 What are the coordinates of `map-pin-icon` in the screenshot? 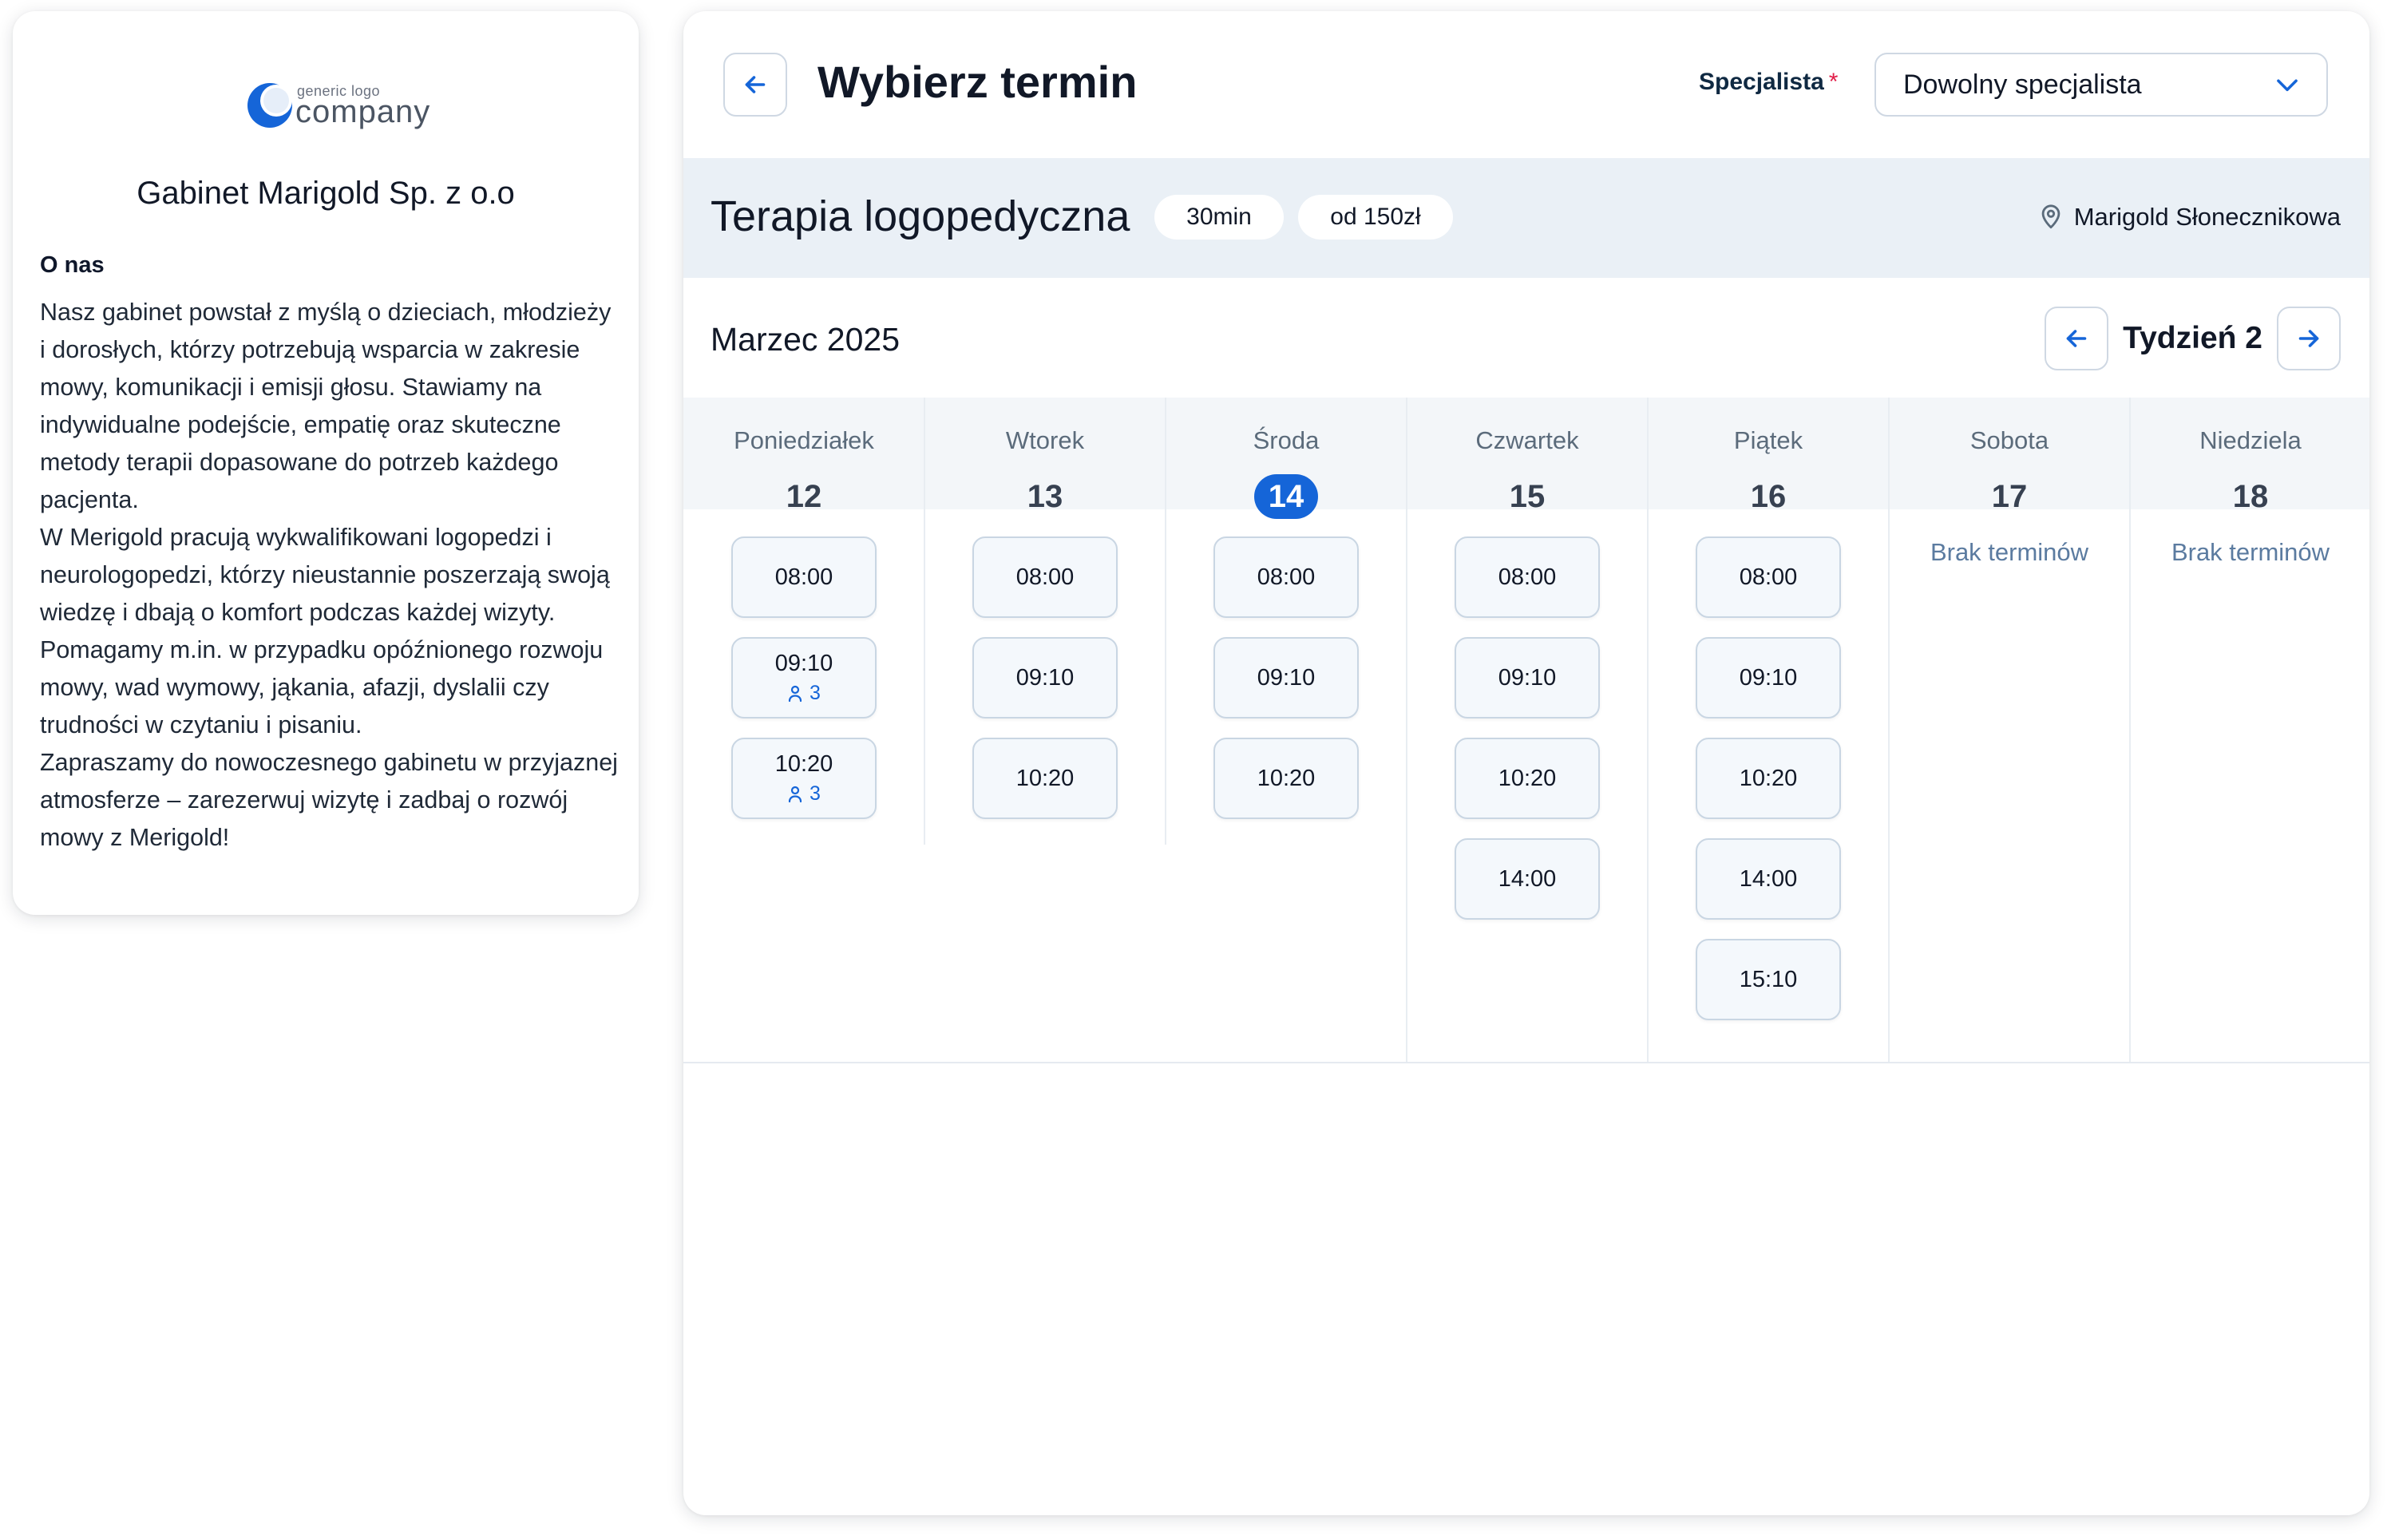 It's located at (2050, 216).